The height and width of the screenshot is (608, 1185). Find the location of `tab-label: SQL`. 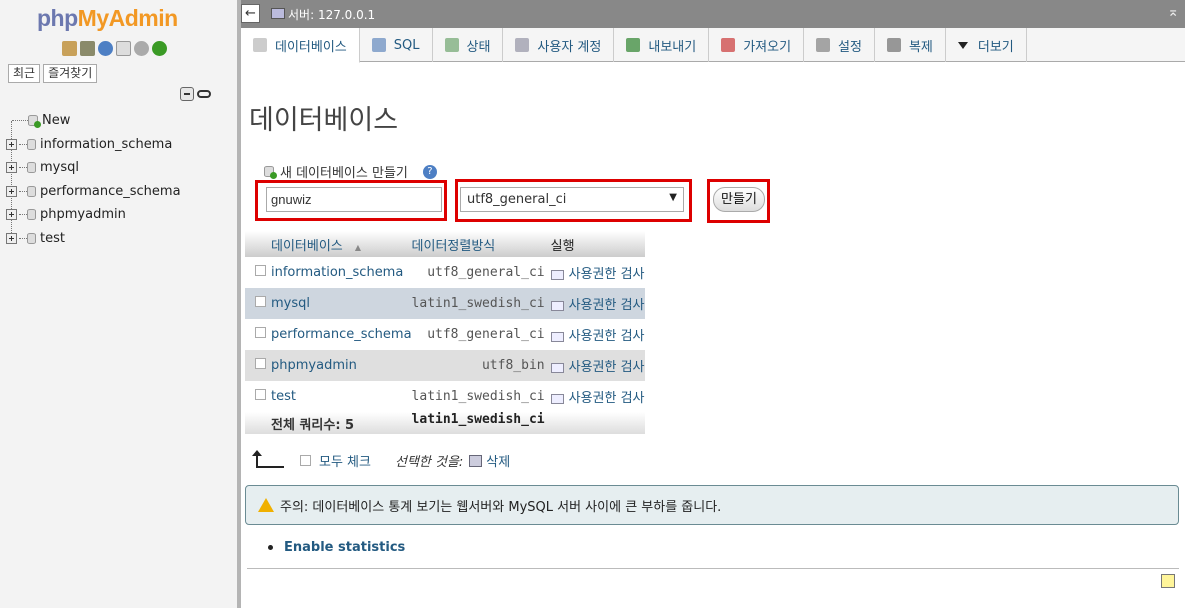

tab-label: SQL is located at coordinates (407, 45).